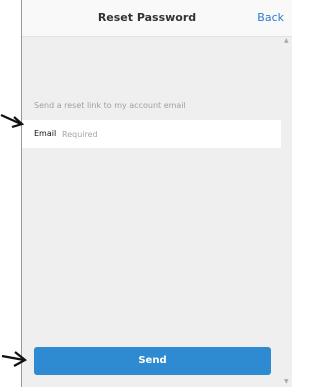 This screenshot has width=320, height=387. What do you see at coordinates (110, 105) in the screenshot?
I see `reset-hint-text: Send a reset link to my account email` at bounding box center [110, 105].